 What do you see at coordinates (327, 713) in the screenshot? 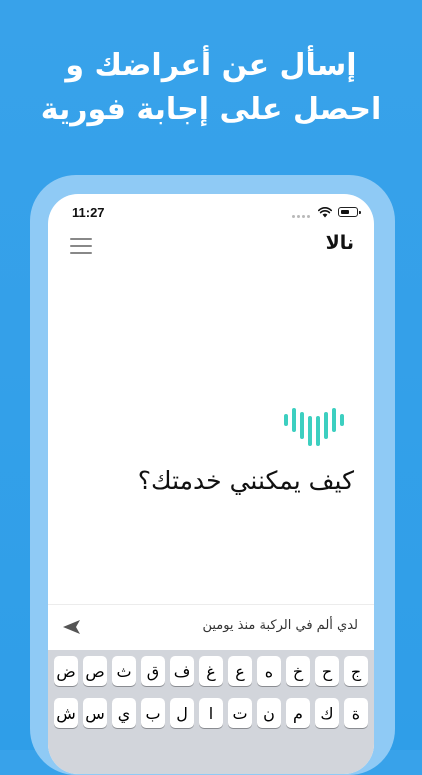
I see `keyboard-key: ك` at bounding box center [327, 713].